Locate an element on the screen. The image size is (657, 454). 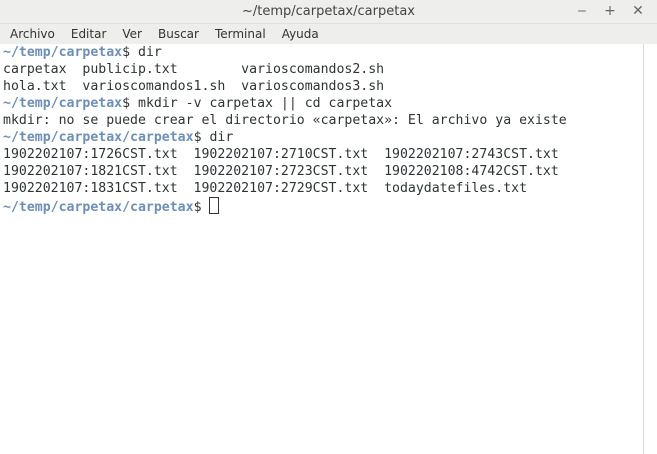
title-bar: ~/temp/carpetax/carpetax ‒ + ✕ is located at coordinates (328, 12).